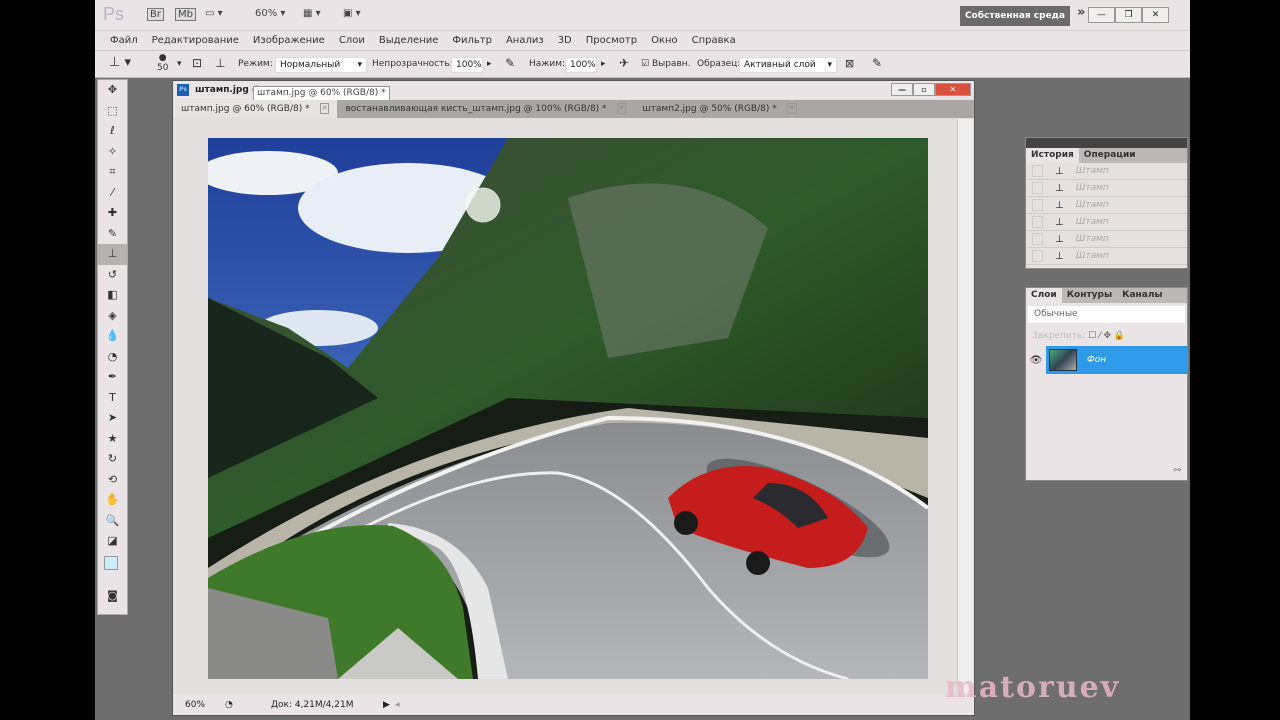 The height and width of the screenshot is (720, 1280). What do you see at coordinates (195, 705) in the screenshot?
I see `status-zoom: 60%` at bounding box center [195, 705].